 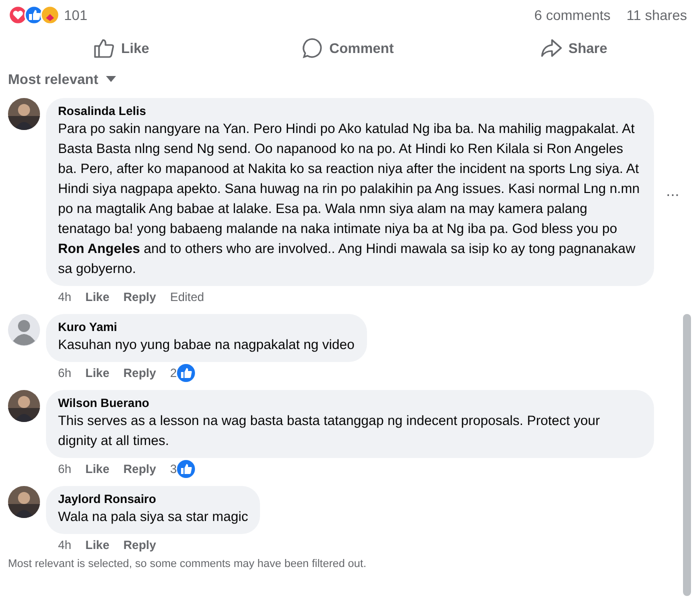 What do you see at coordinates (350, 403) in the screenshot?
I see `author-name: Wilson Buerano` at bounding box center [350, 403].